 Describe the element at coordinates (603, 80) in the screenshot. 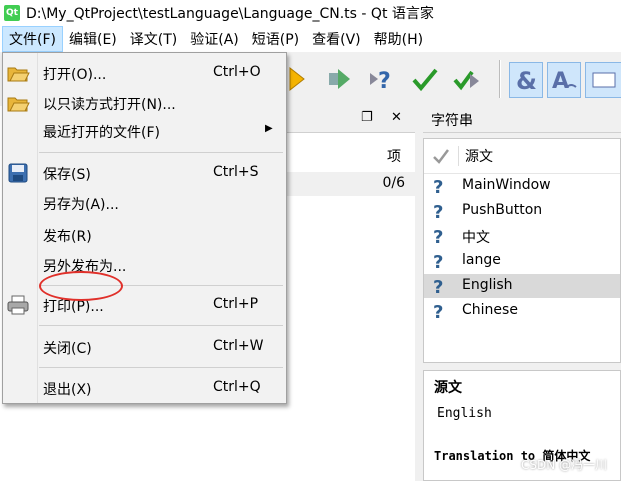

I see `phrase-check-icon` at that location.